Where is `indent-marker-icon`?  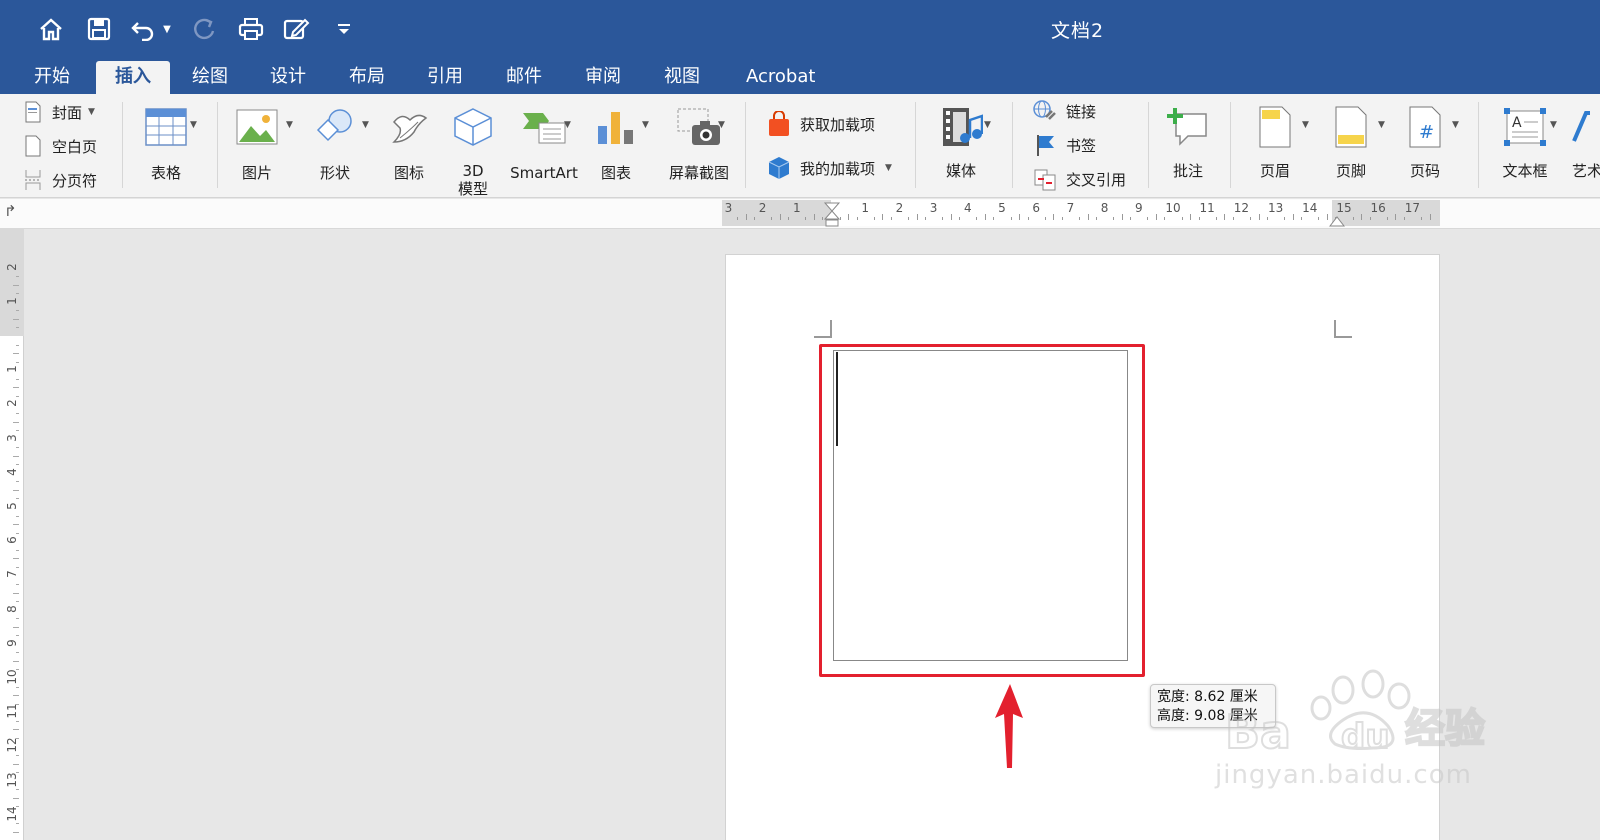 indent-marker-icon is located at coordinates (832, 217).